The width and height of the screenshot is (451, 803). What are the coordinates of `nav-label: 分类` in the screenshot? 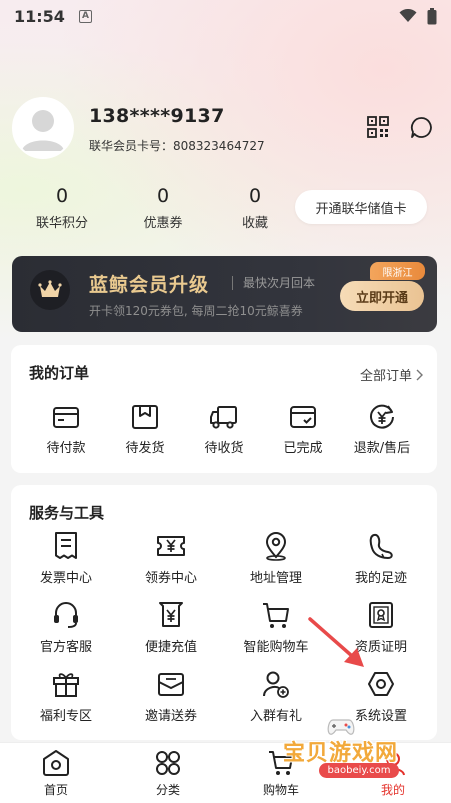 It's located at (167, 790).